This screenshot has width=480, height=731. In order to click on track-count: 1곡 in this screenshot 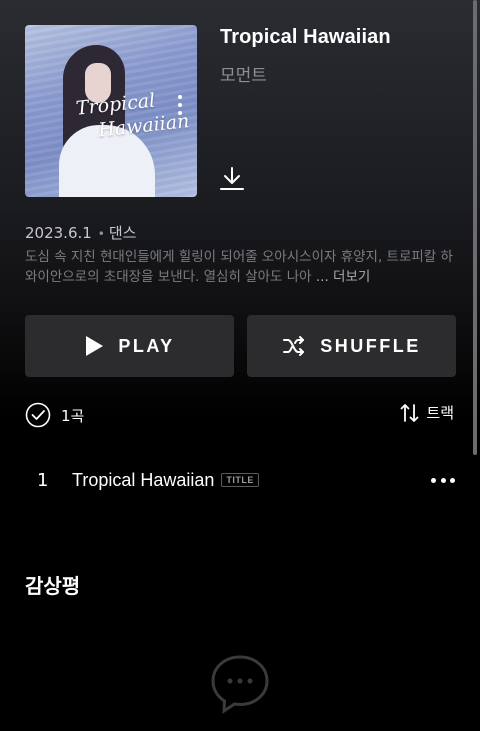, I will do `click(73, 415)`.